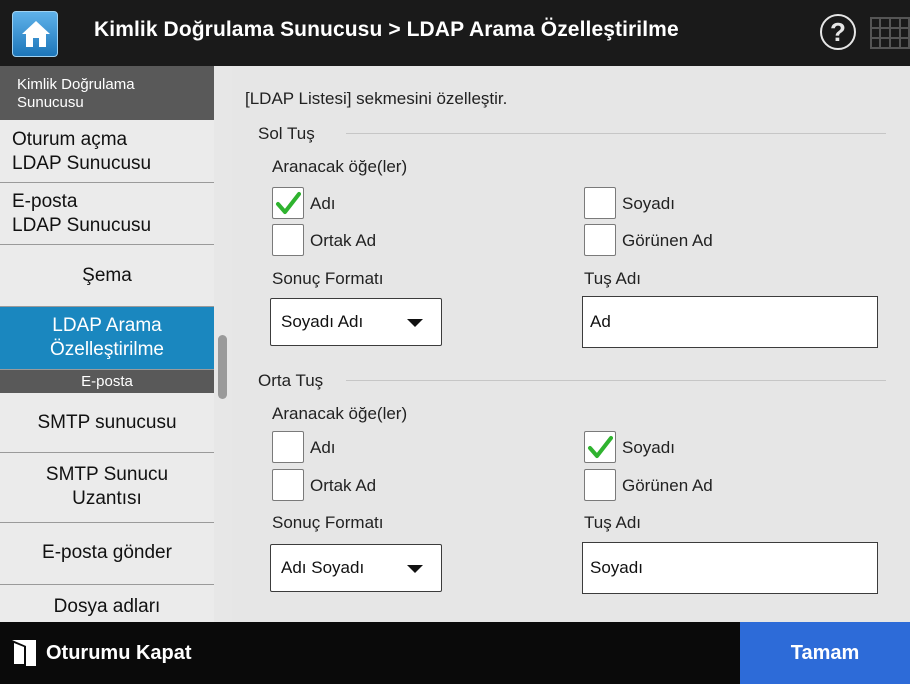 Image resolution: width=910 pixels, height=684 pixels. I want to click on help-button: ?, so click(838, 32).